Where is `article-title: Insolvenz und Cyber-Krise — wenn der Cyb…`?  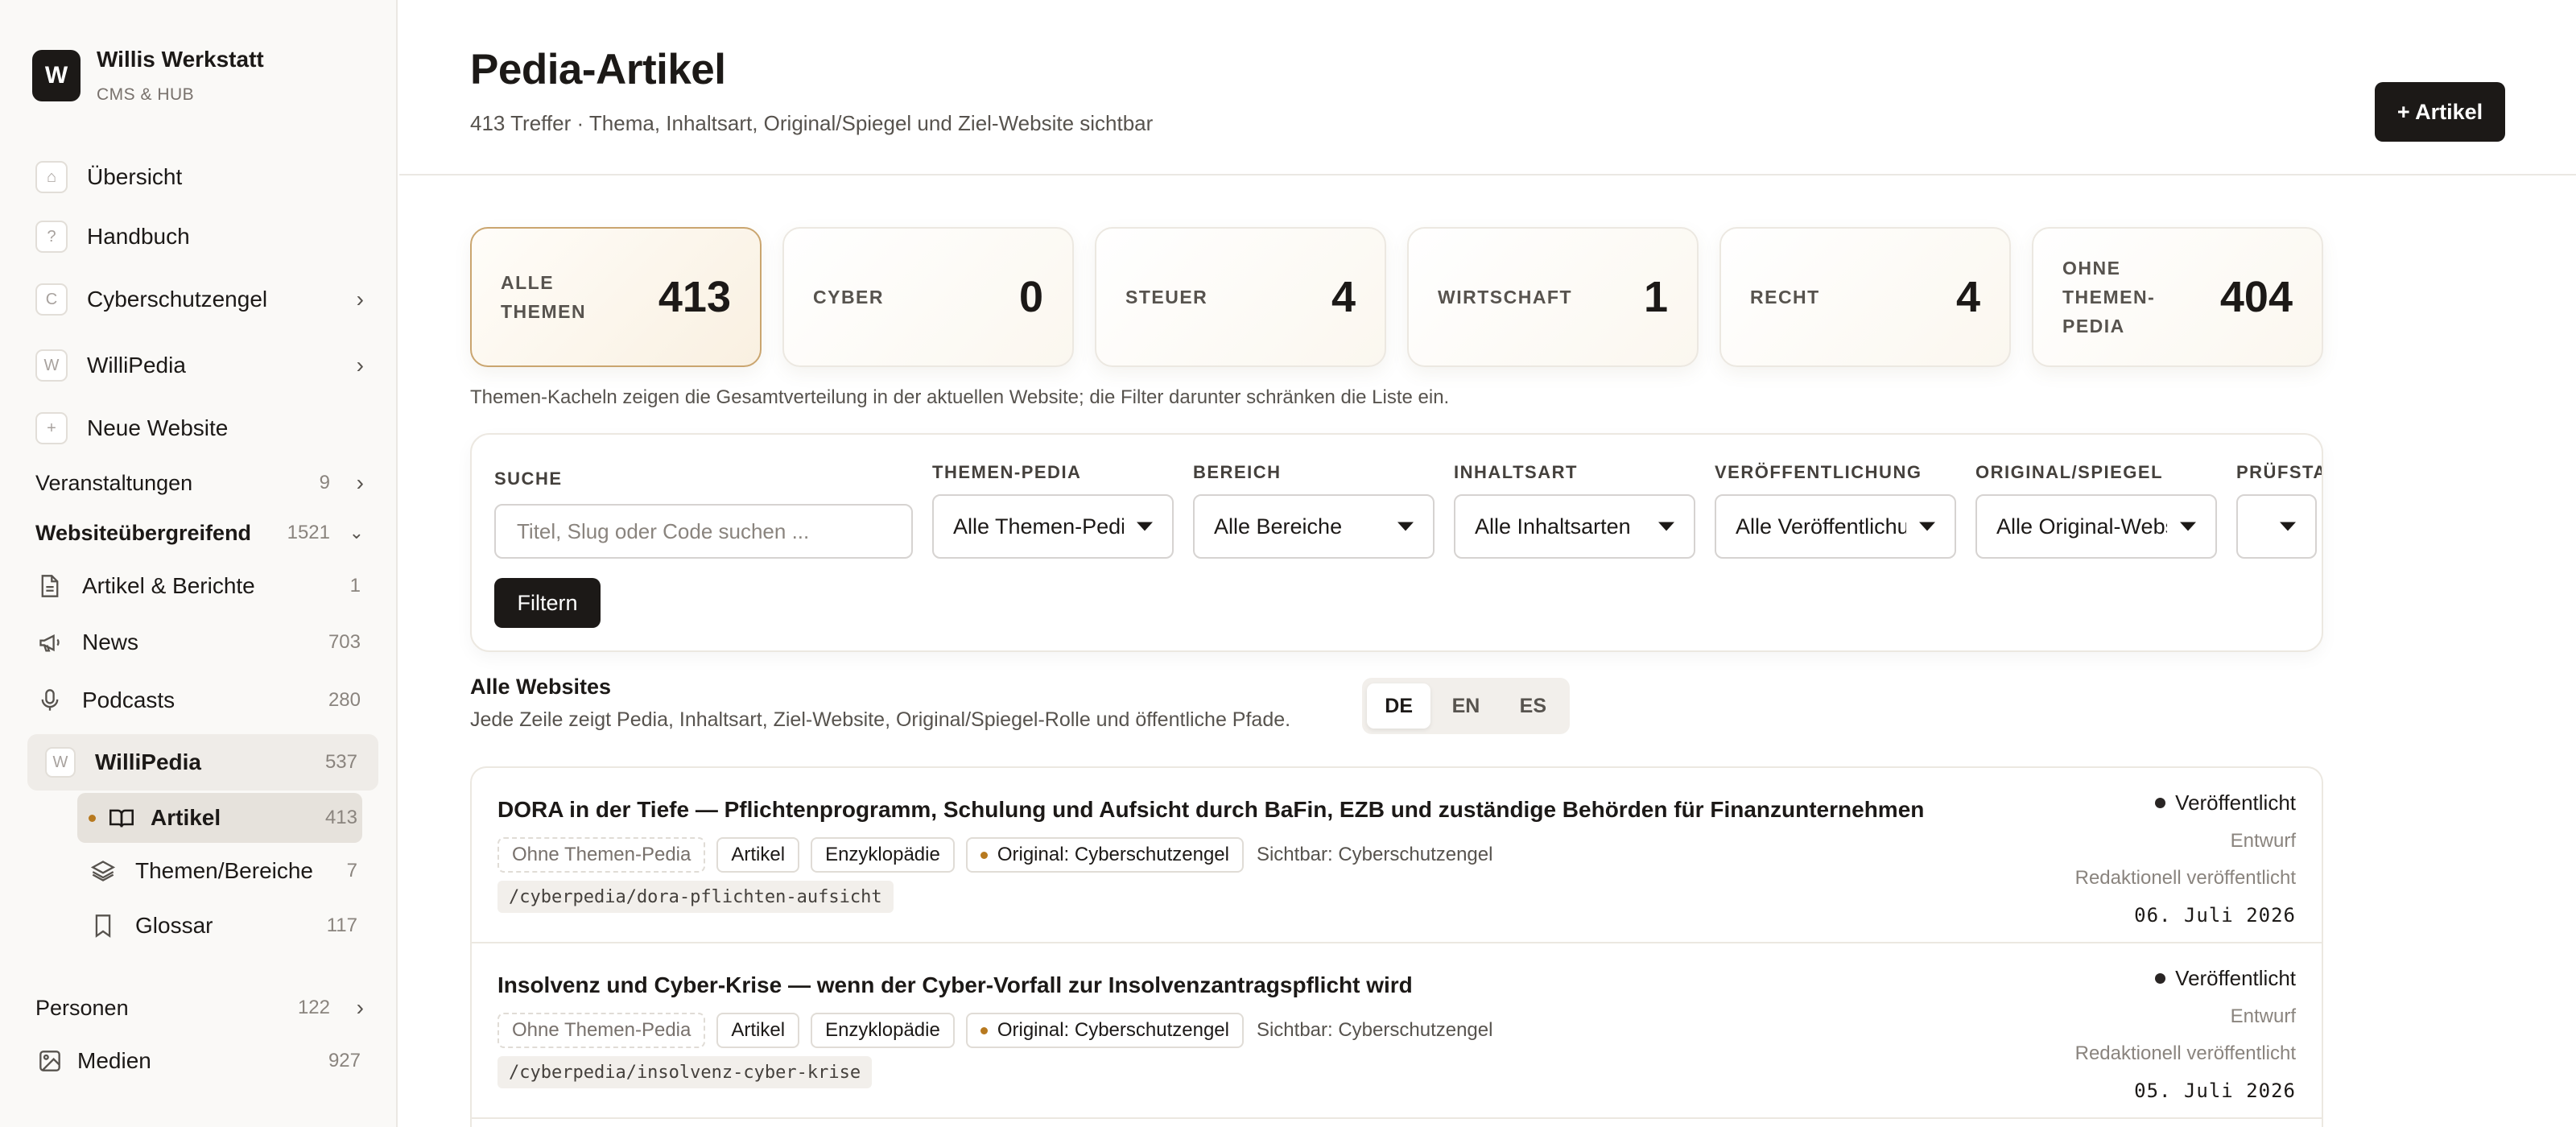 article-title: Insolvenz und Cyber-Krise — wenn der Cyb… is located at coordinates (955, 985).